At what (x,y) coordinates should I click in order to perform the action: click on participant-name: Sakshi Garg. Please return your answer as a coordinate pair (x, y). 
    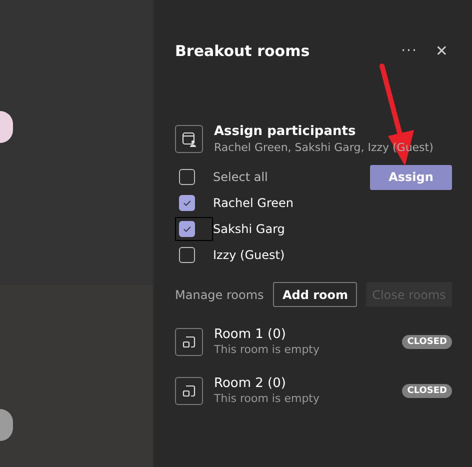
    Looking at the image, I should click on (249, 229).